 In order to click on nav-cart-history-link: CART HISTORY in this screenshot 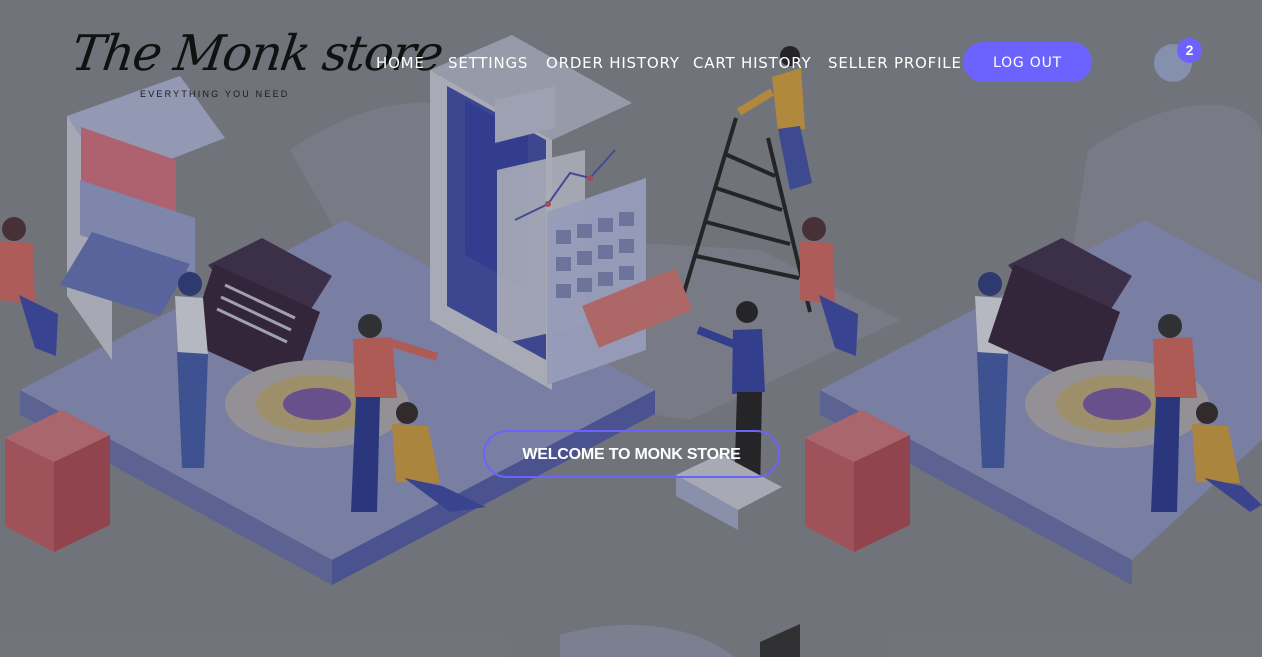, I will do `click(752, 63)`.